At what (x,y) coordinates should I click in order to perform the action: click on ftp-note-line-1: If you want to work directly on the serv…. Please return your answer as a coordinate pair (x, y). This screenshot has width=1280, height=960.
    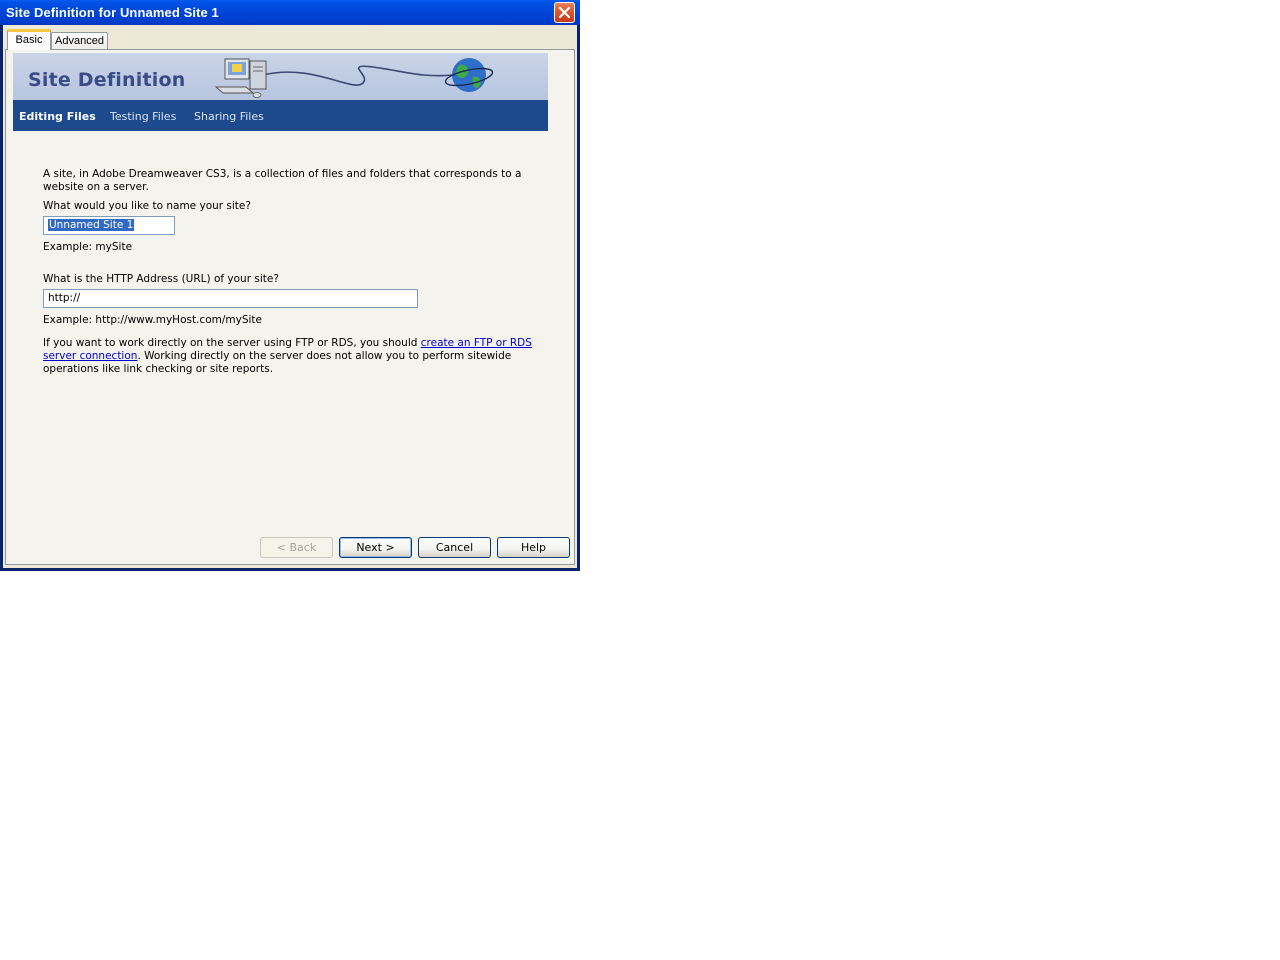
    Looking at the image, I should click on (287, 343).